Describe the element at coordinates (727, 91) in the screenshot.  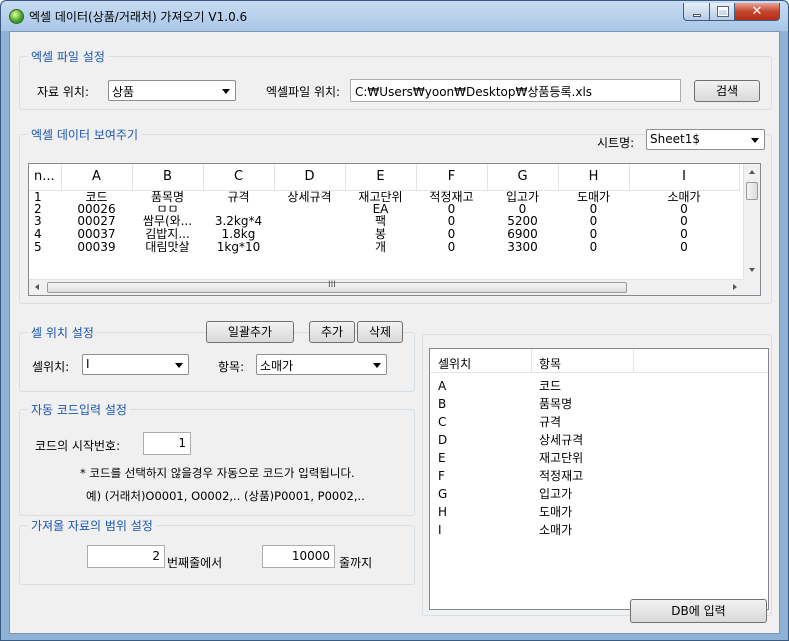
I see `search-button: 검색` at that location.